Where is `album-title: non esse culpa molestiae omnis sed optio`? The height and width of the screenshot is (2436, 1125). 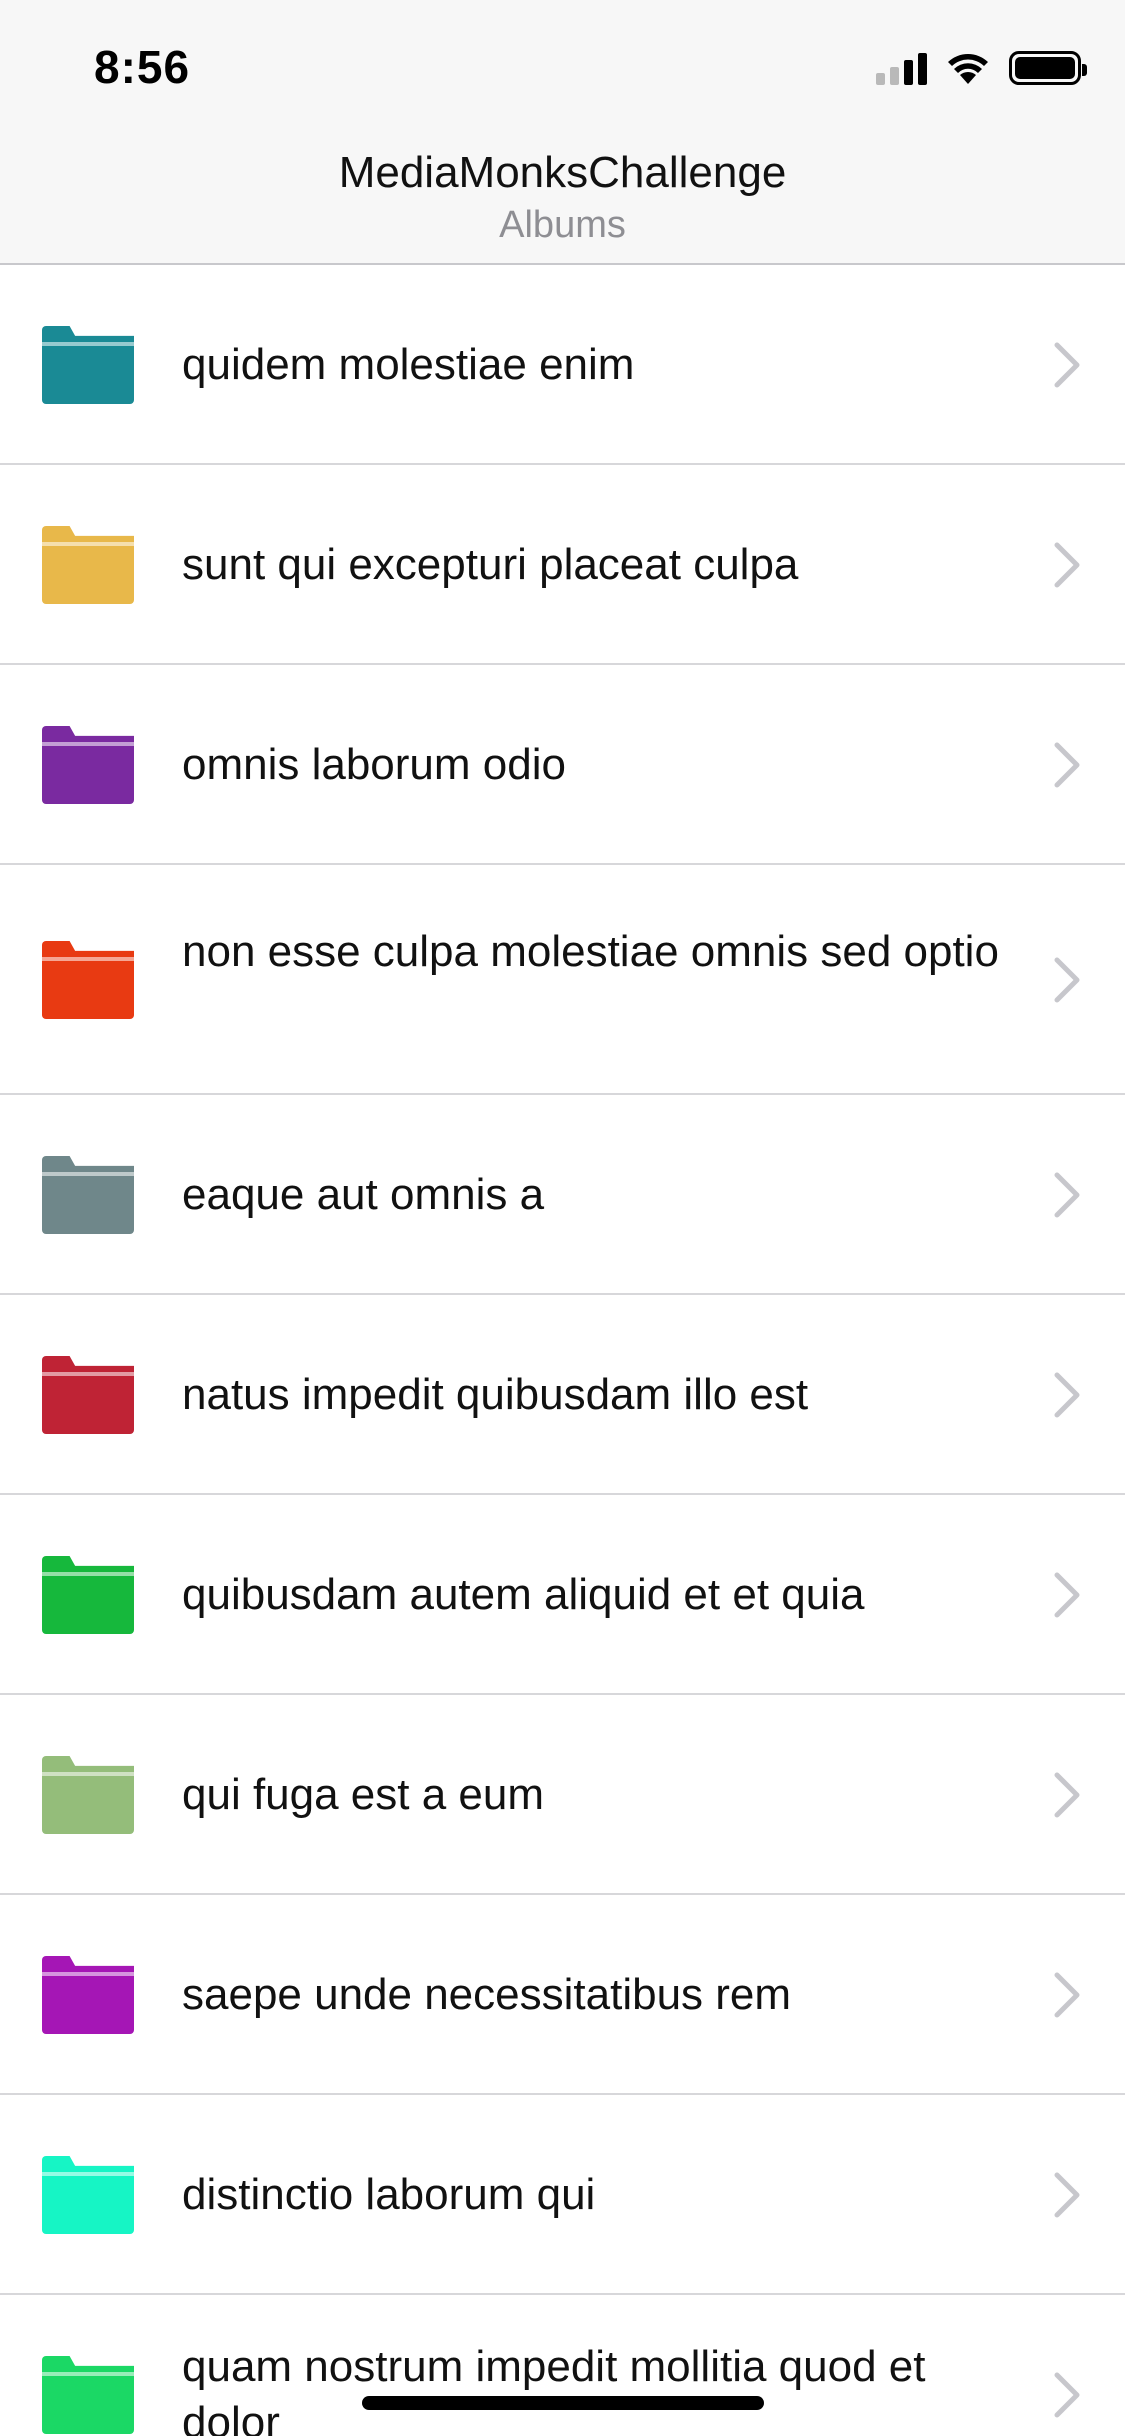 album-title: non esse culpa molestiae omnis sed optio is located at coordinates (590, 951).